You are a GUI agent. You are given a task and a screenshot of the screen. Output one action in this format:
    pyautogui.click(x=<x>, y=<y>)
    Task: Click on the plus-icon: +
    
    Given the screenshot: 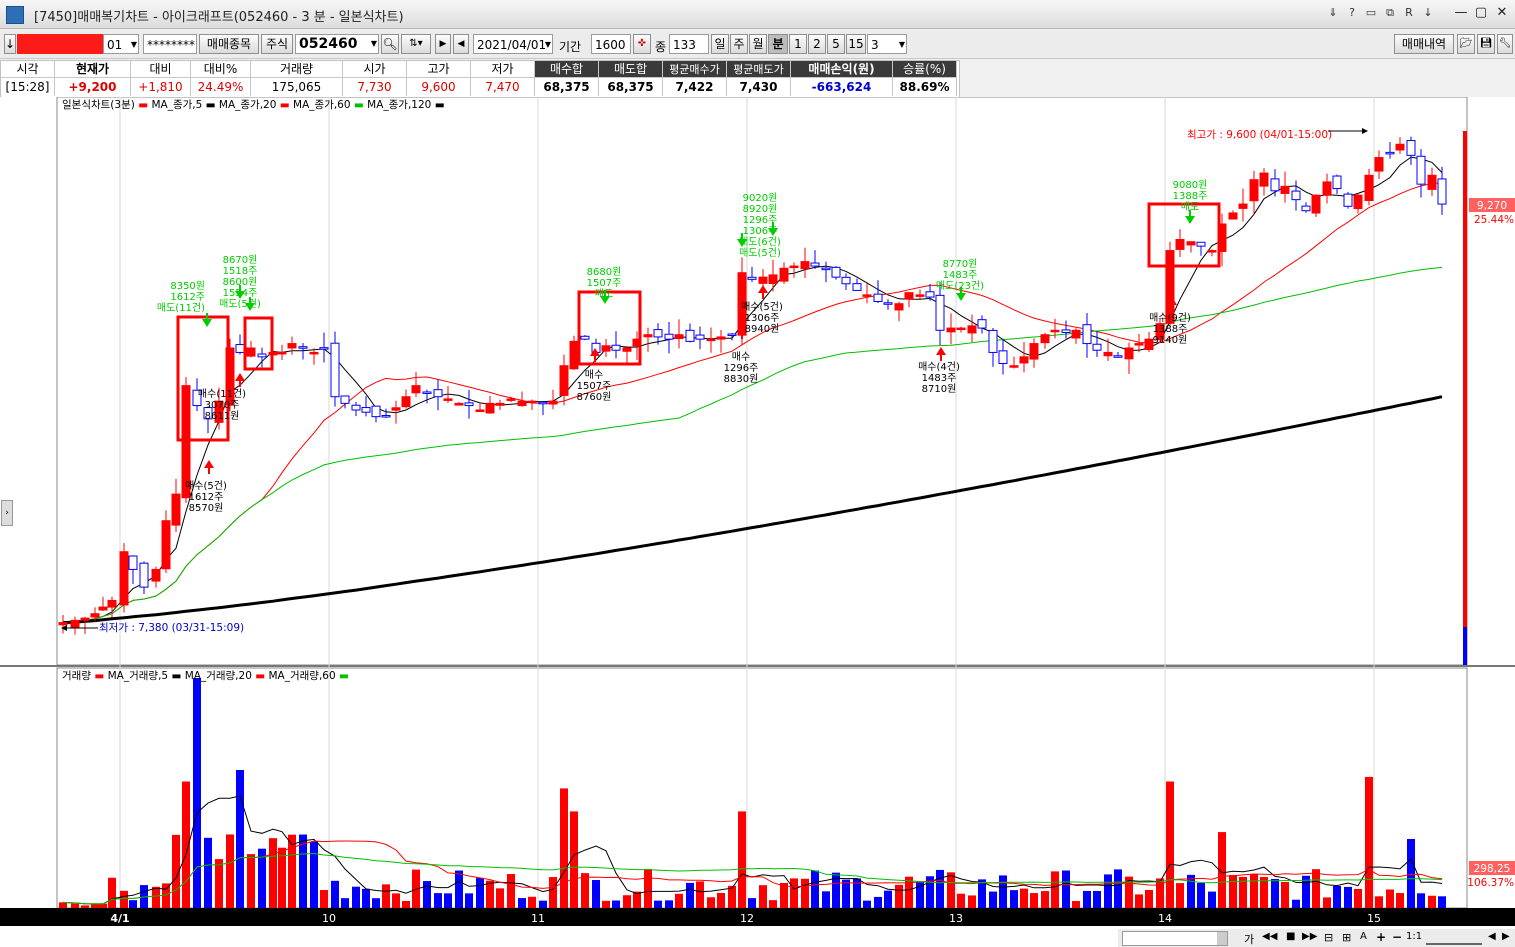 What is the action you would take?
    pyautogui.click(x=1381, y=937)
    